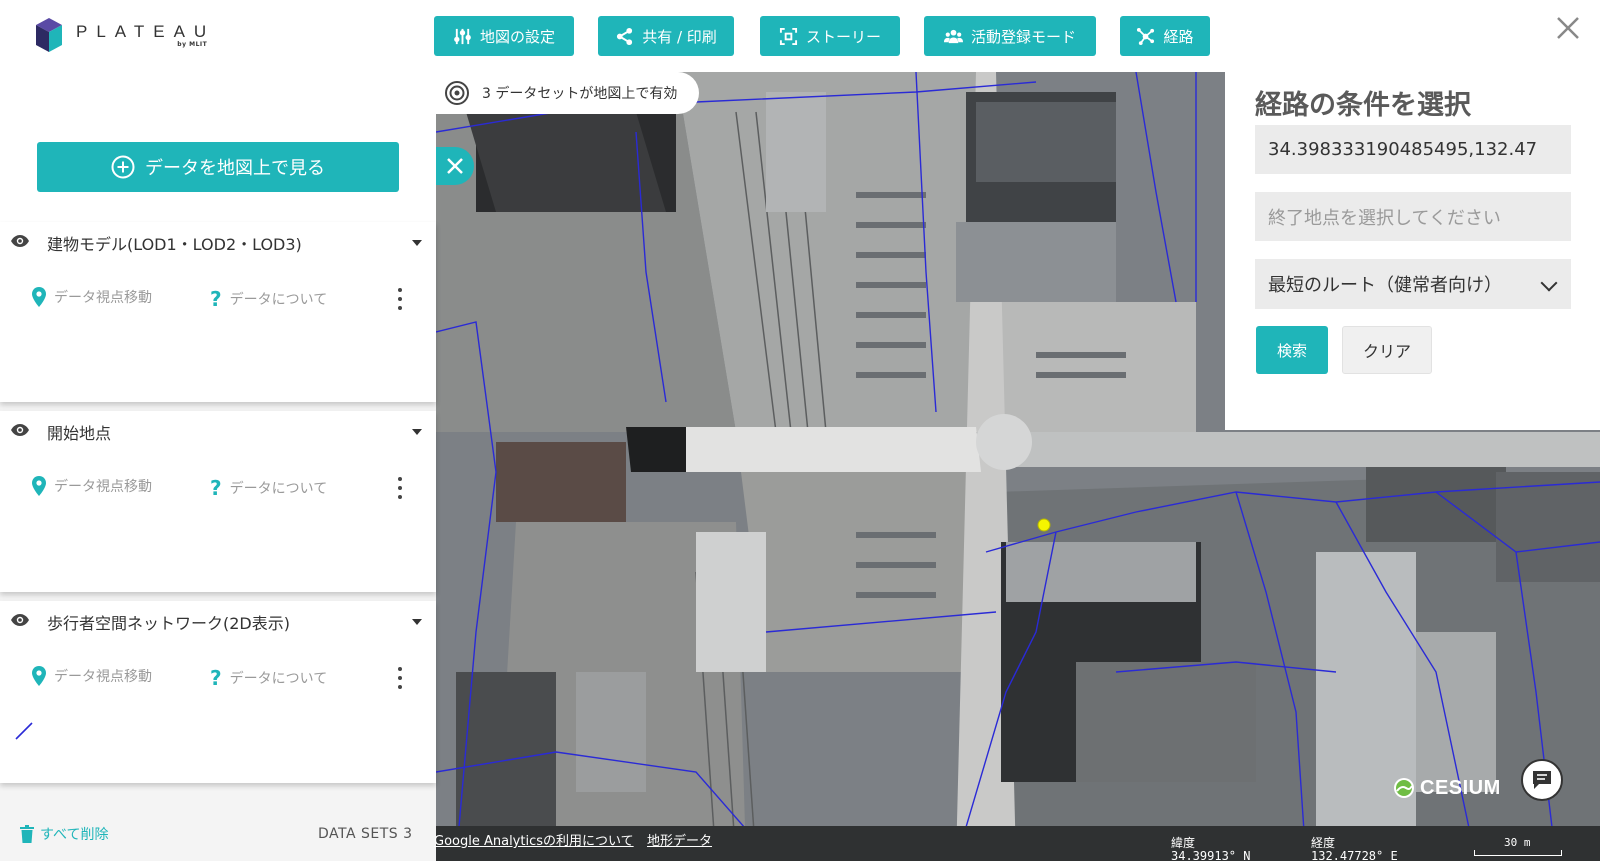  What do you see at coordinates (123, 167) in the screenshot?
I see `plus-circle-icon` at bounding box center [123, 167].